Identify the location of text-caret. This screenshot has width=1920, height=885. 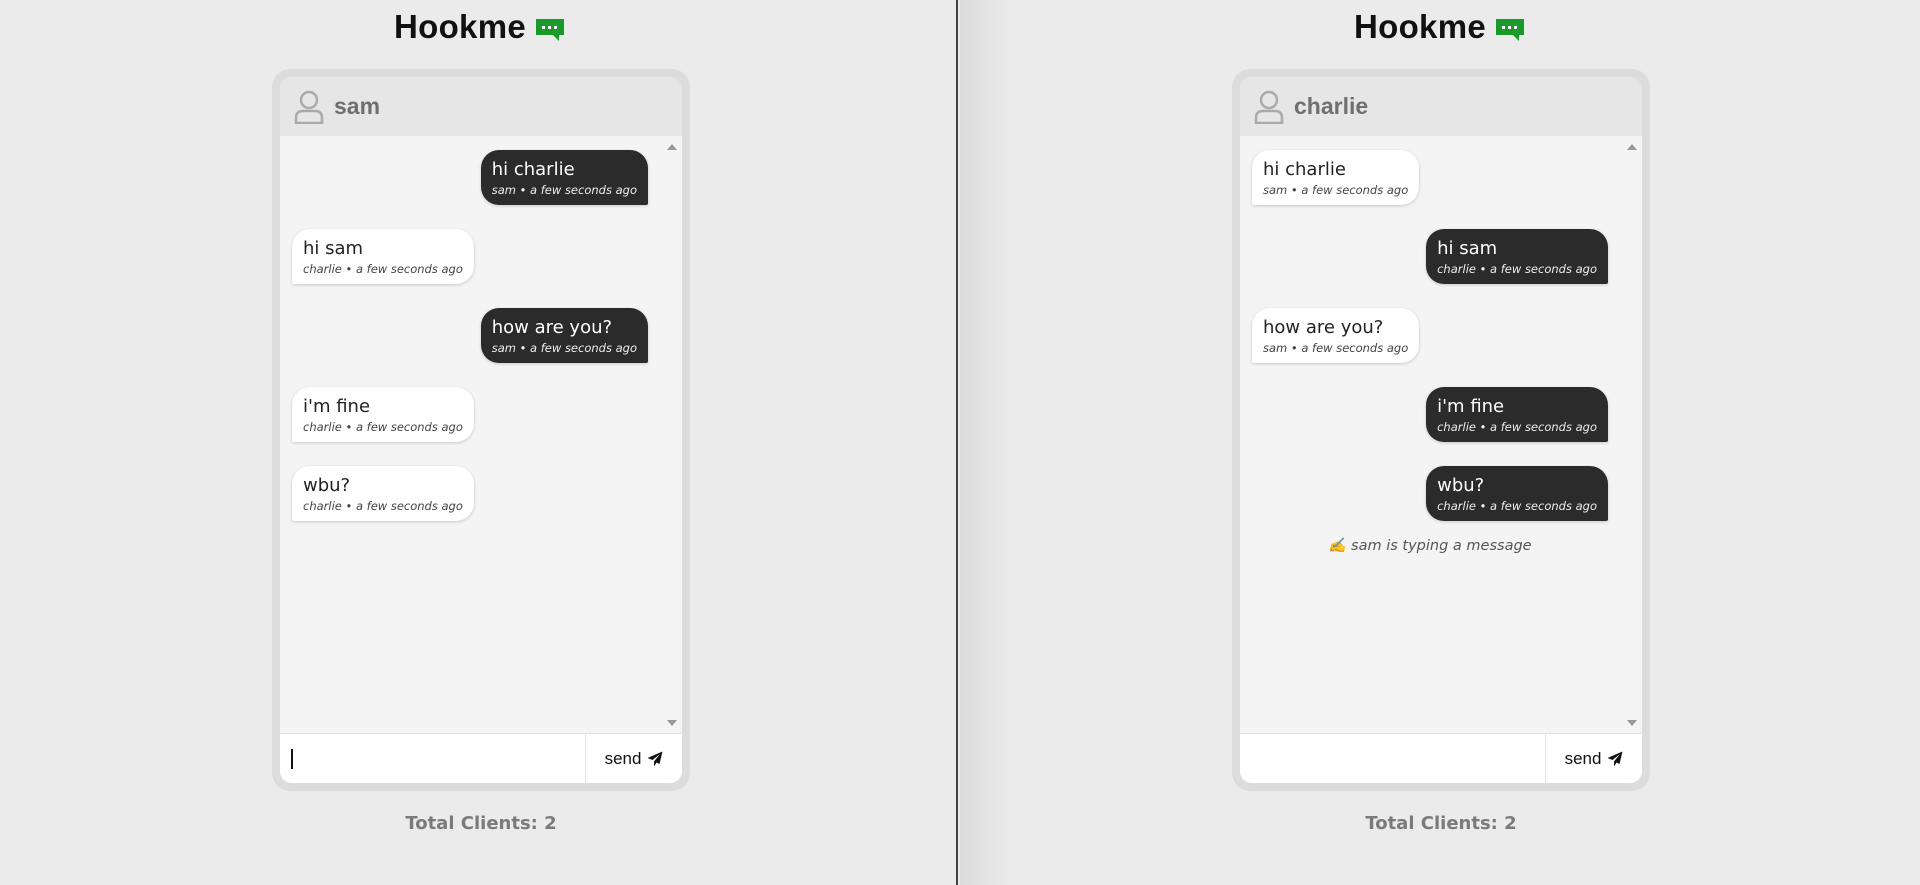
(292, 759).